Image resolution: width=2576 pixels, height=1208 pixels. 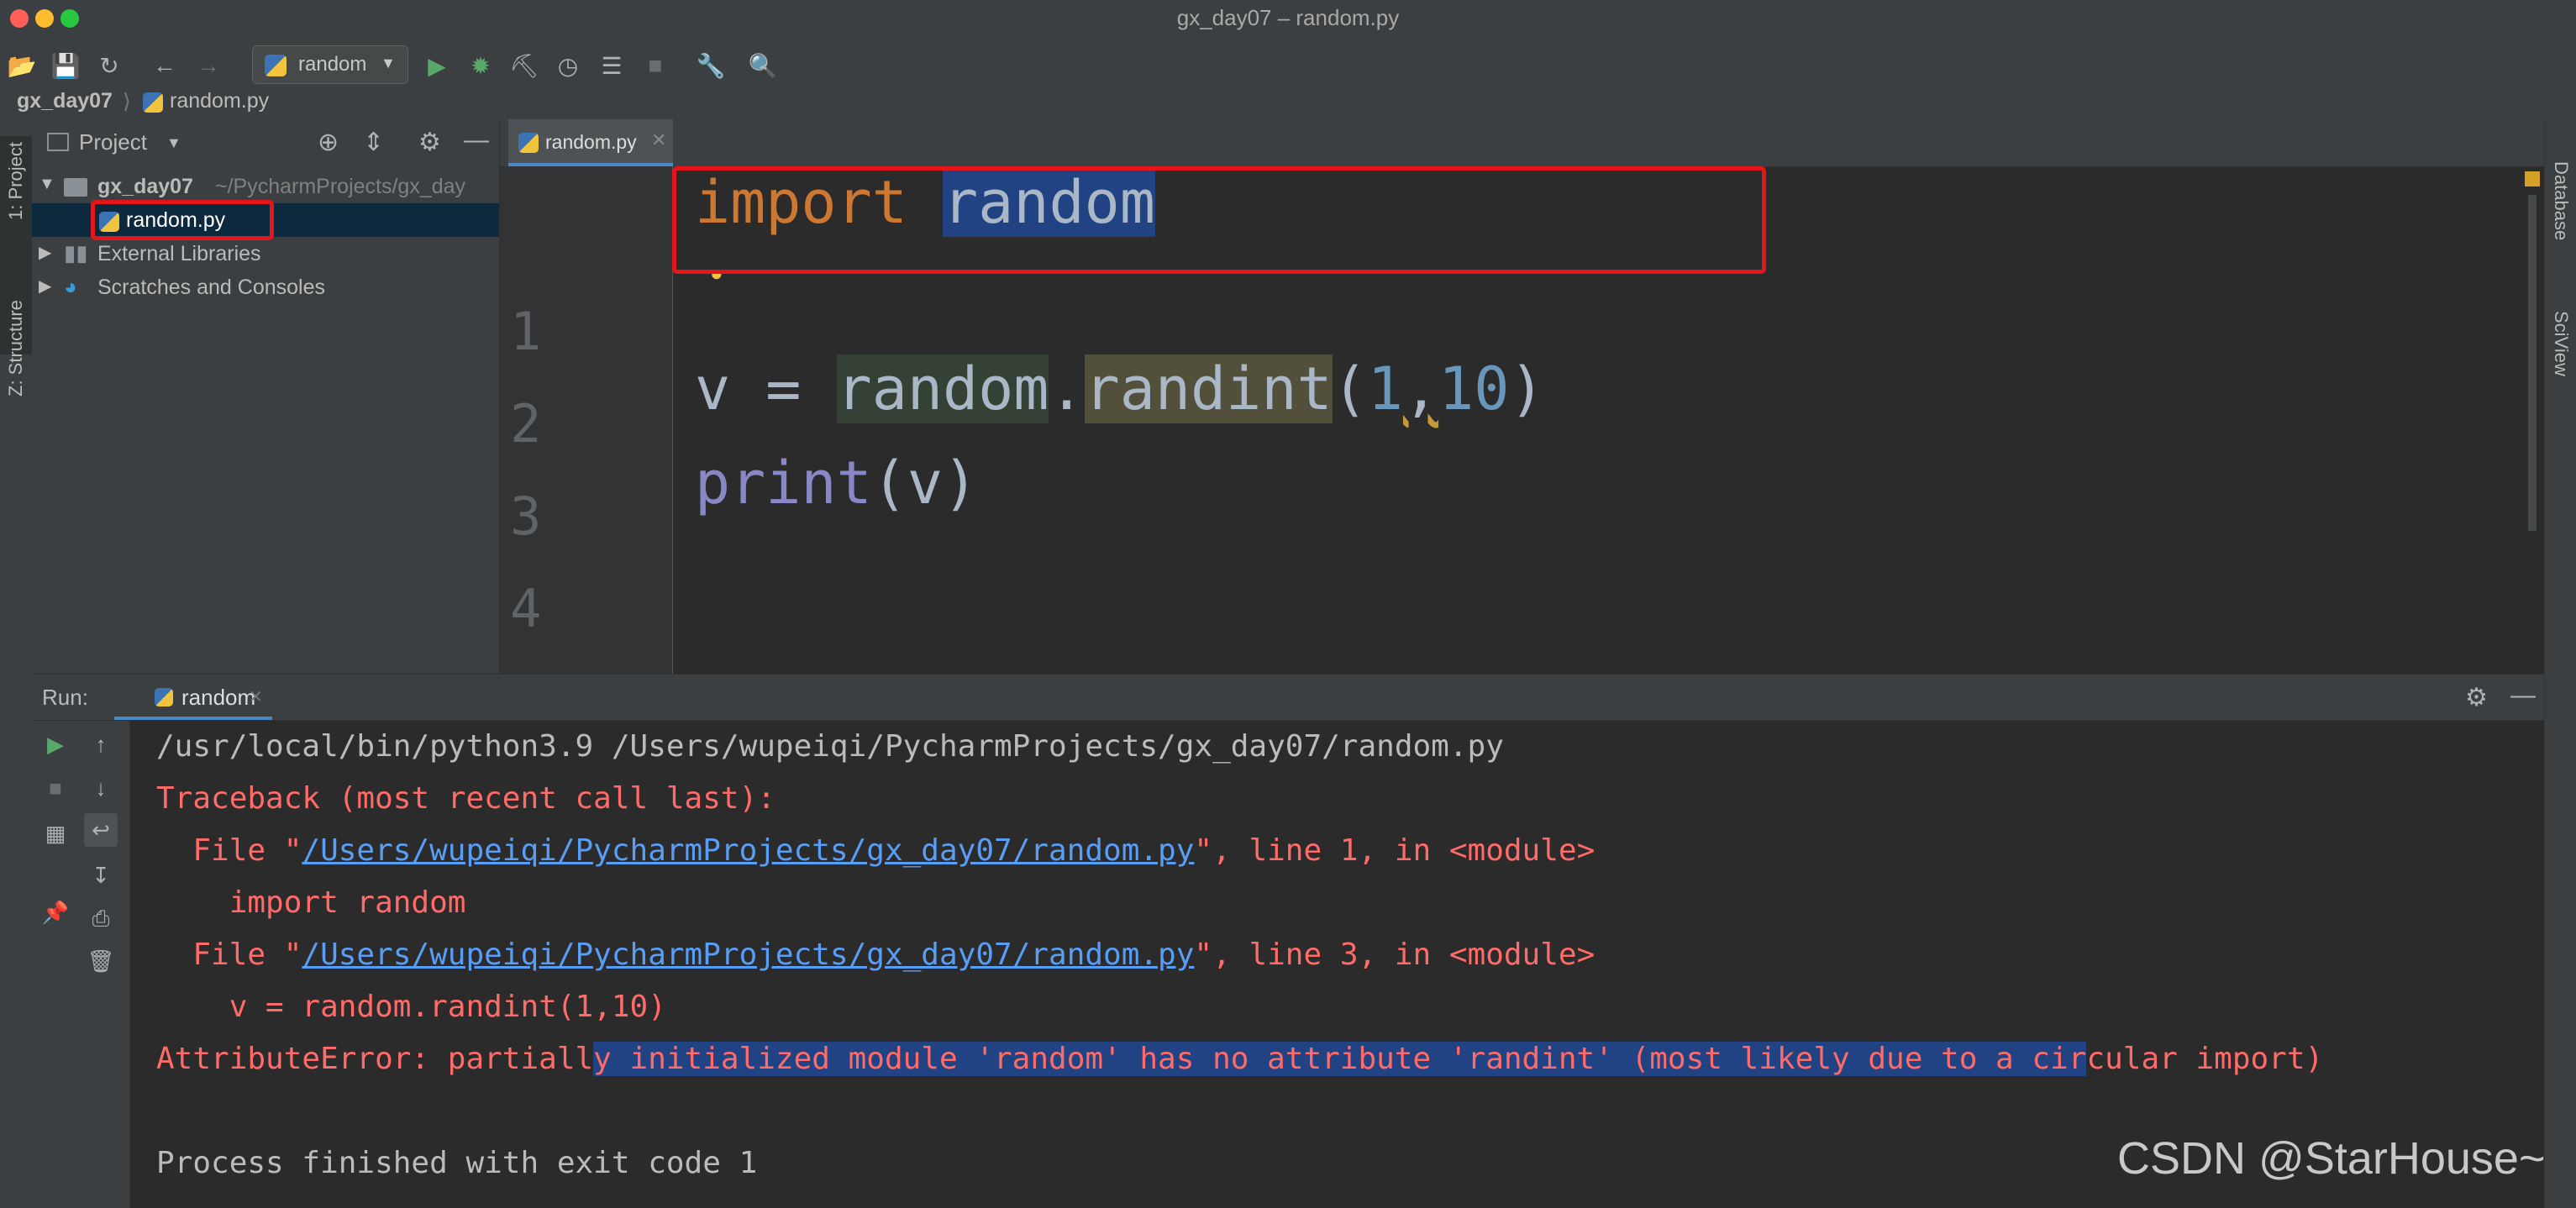 I want to click on left-tool-strip: 1: Project Z: Structure, so click(x=16, y=663).